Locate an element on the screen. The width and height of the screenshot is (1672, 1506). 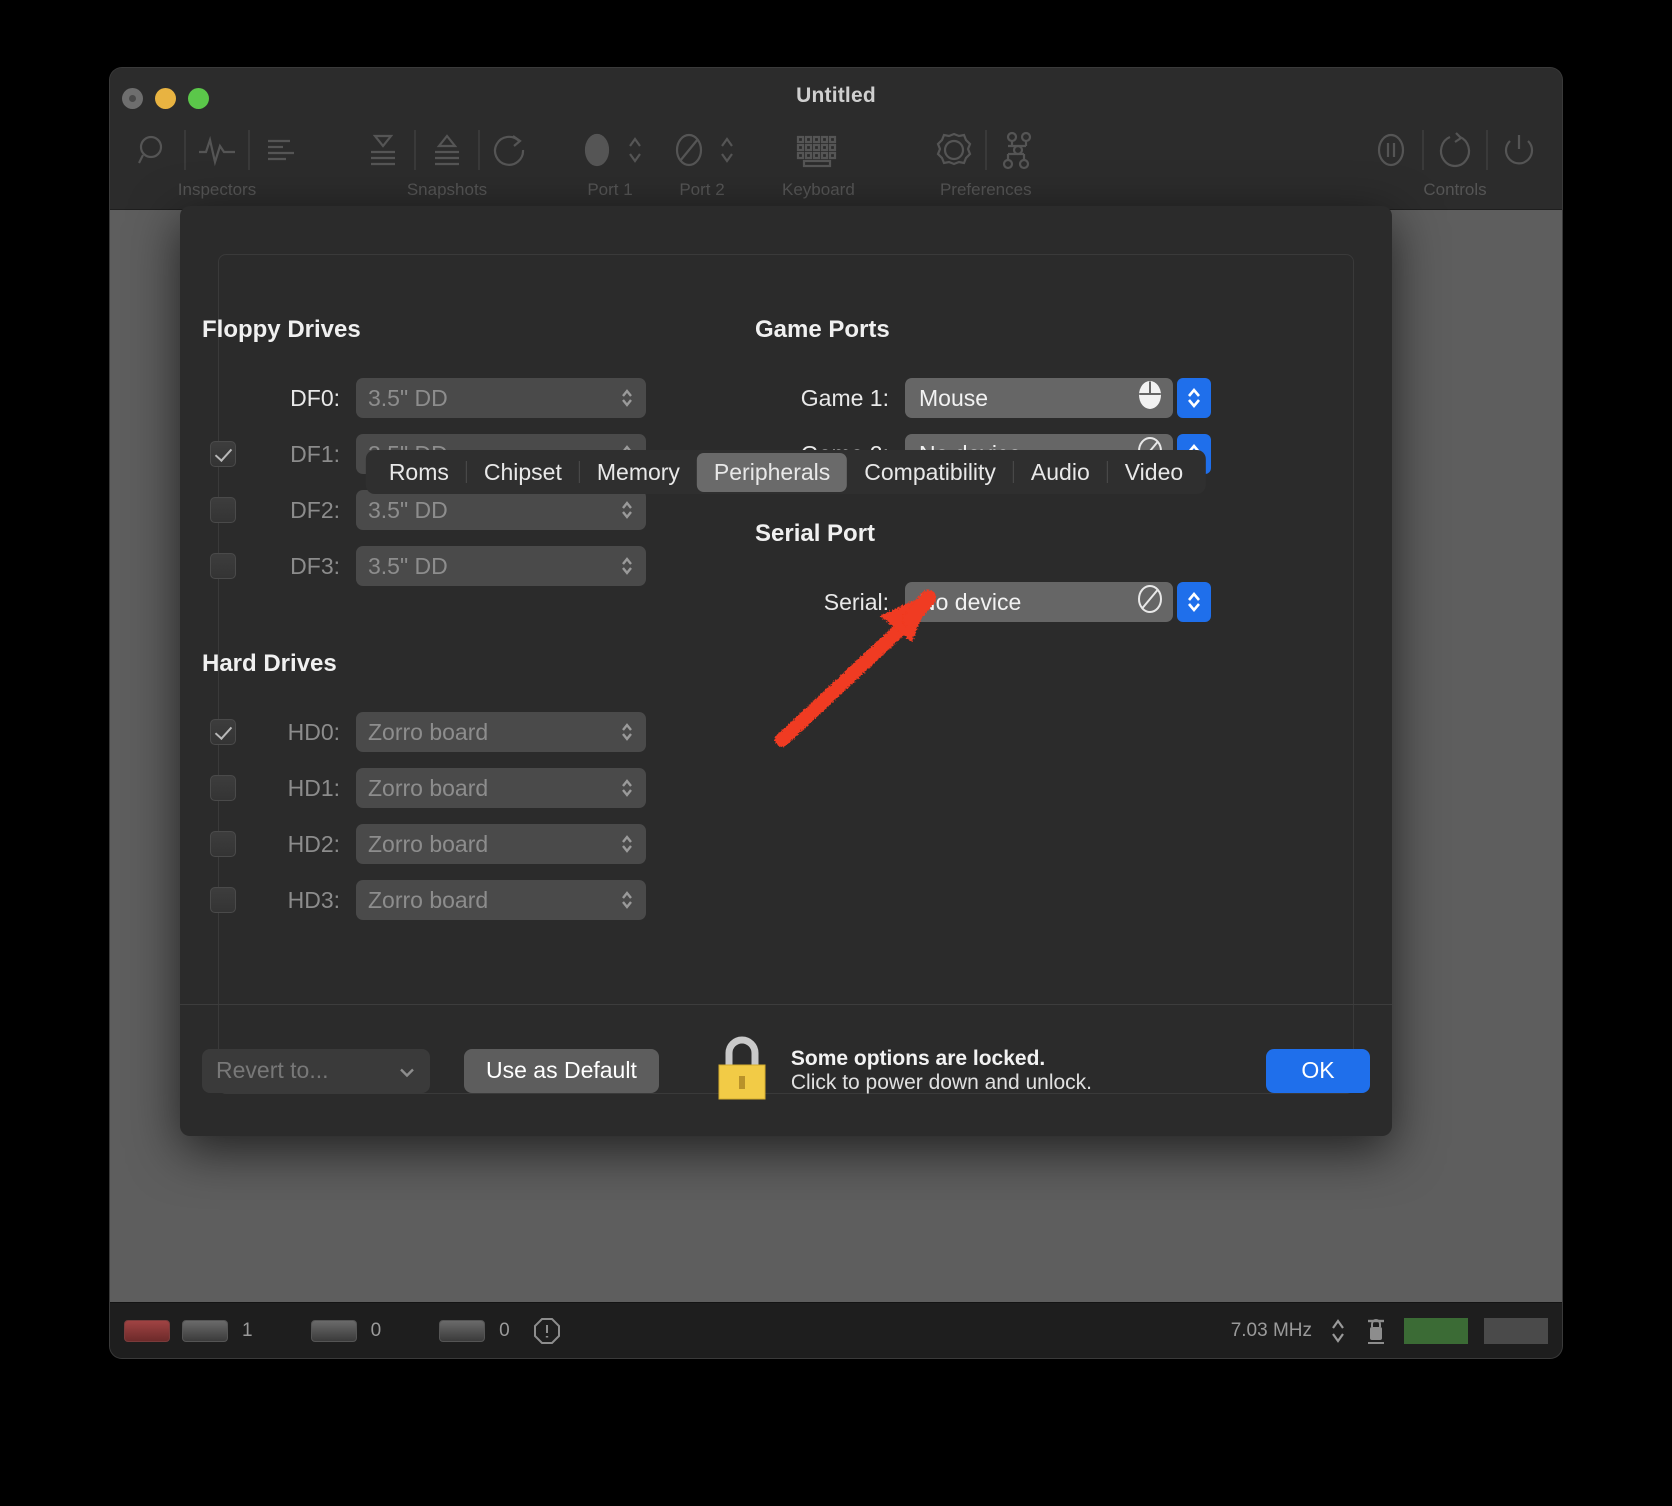
hd-row-hd1: HD1: Zorro board is located at coordinates (471, 788).